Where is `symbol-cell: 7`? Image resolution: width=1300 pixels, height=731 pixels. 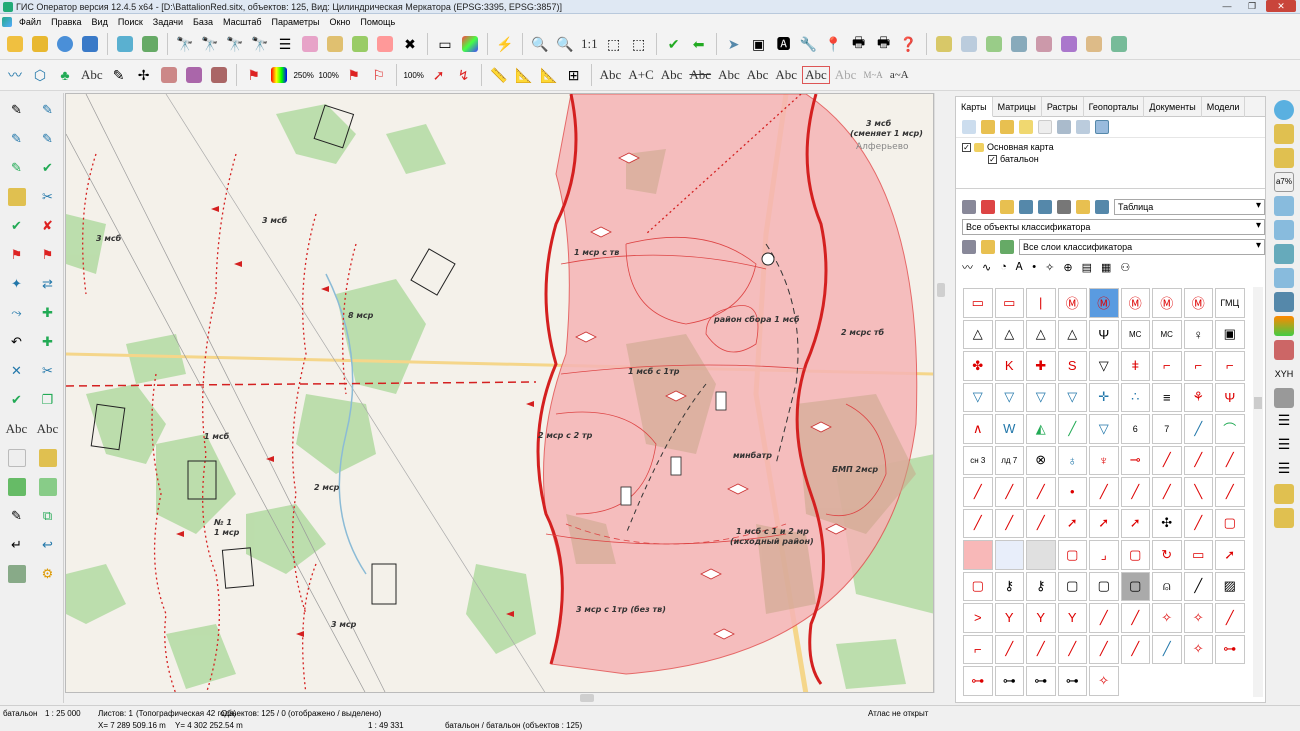 symbol-cell: 7 is located at coordinates (1167, 429).